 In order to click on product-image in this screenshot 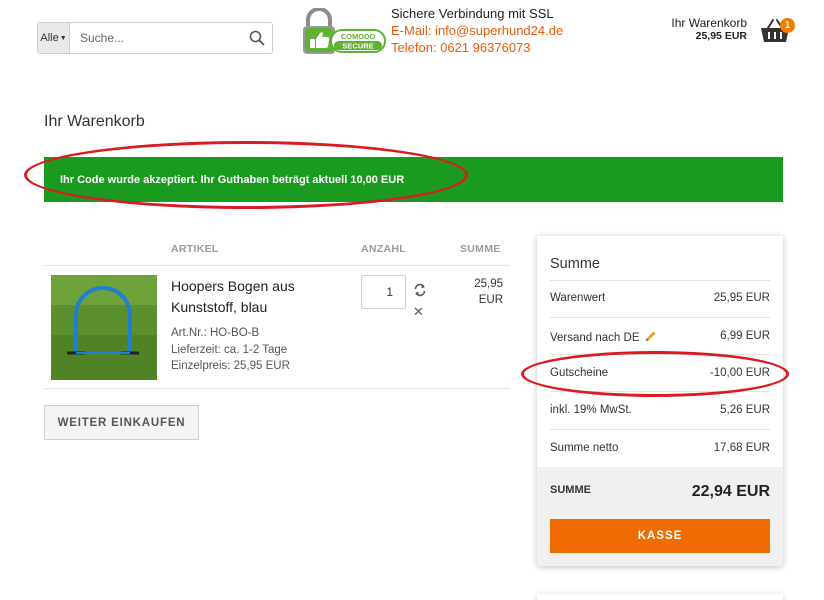, I will do `click(104, 327)`.